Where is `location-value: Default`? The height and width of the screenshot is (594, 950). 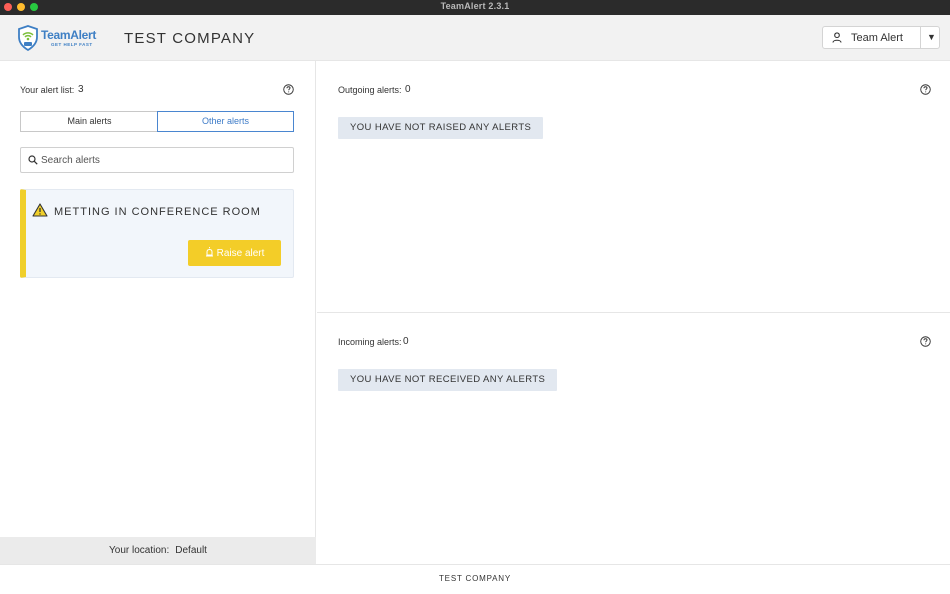 location-value: Default is located at coordinates (191, 550).